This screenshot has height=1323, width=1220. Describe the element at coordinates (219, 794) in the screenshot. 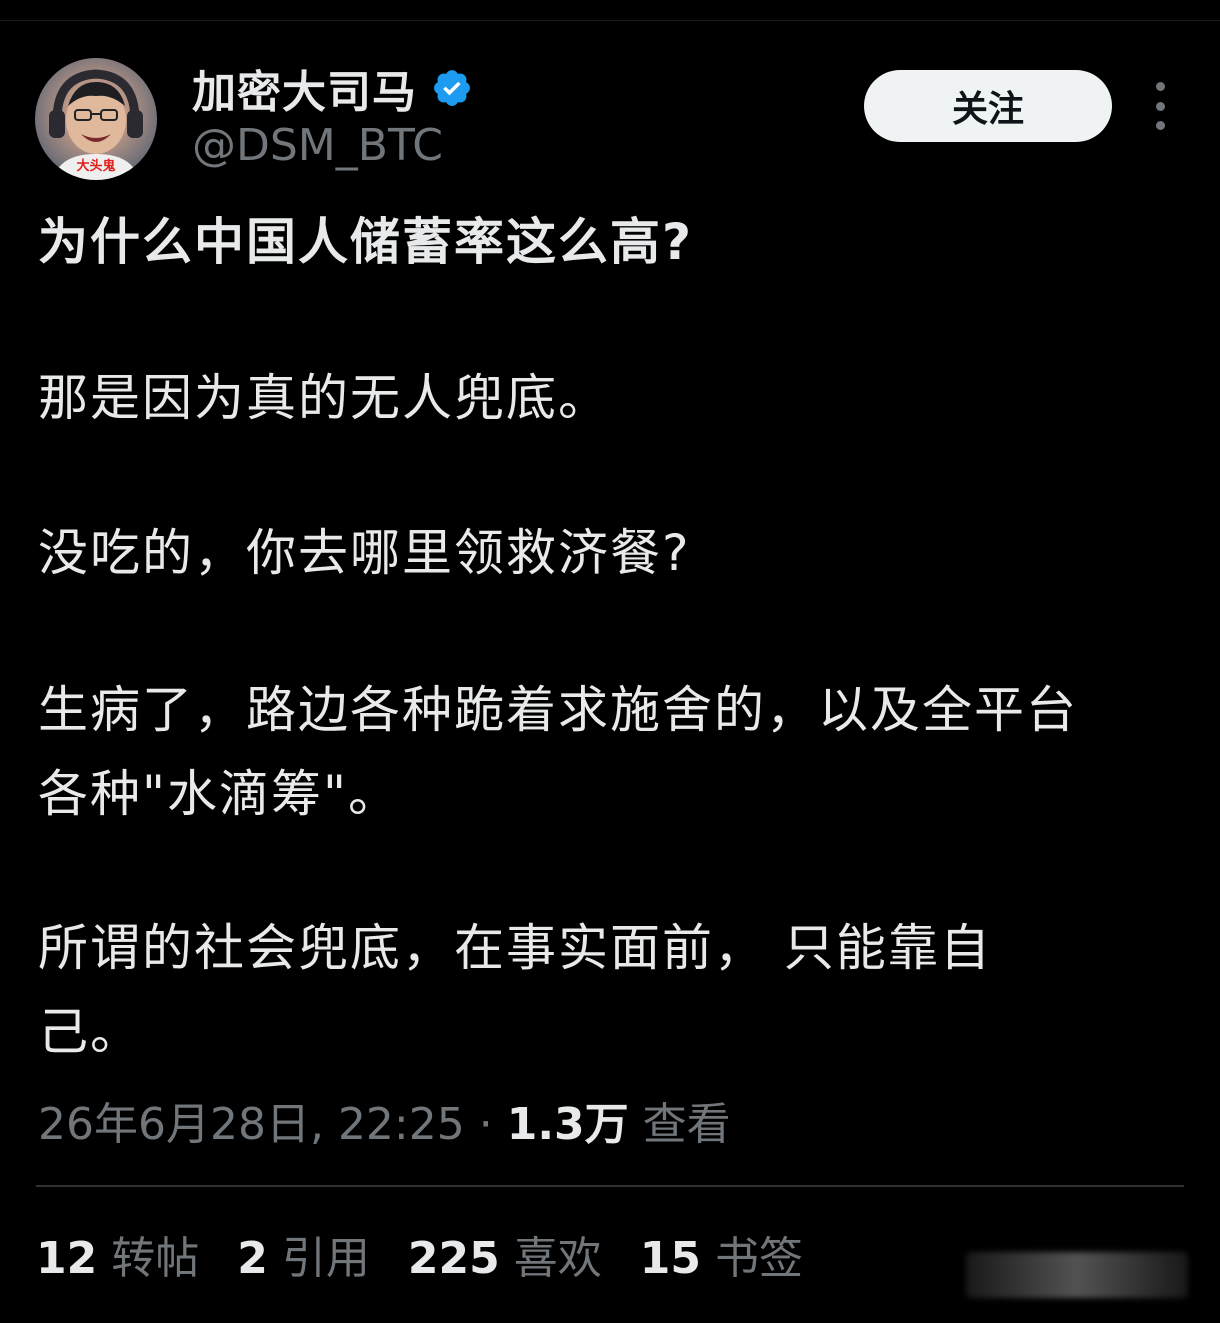

I see `tweet-text-line: 各种"水滴筹"。` at that location.